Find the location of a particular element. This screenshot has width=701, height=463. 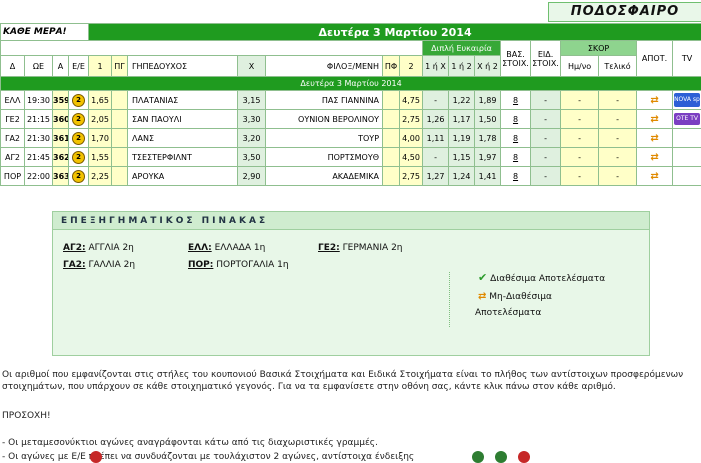

col-1: 1 is located at coordinates (100, 66).